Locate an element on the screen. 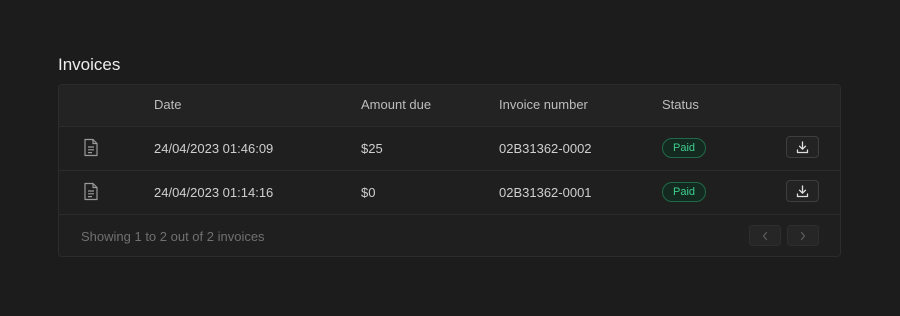  invoice-number: 02B31362-0002 is located at coordinates (545, 148).